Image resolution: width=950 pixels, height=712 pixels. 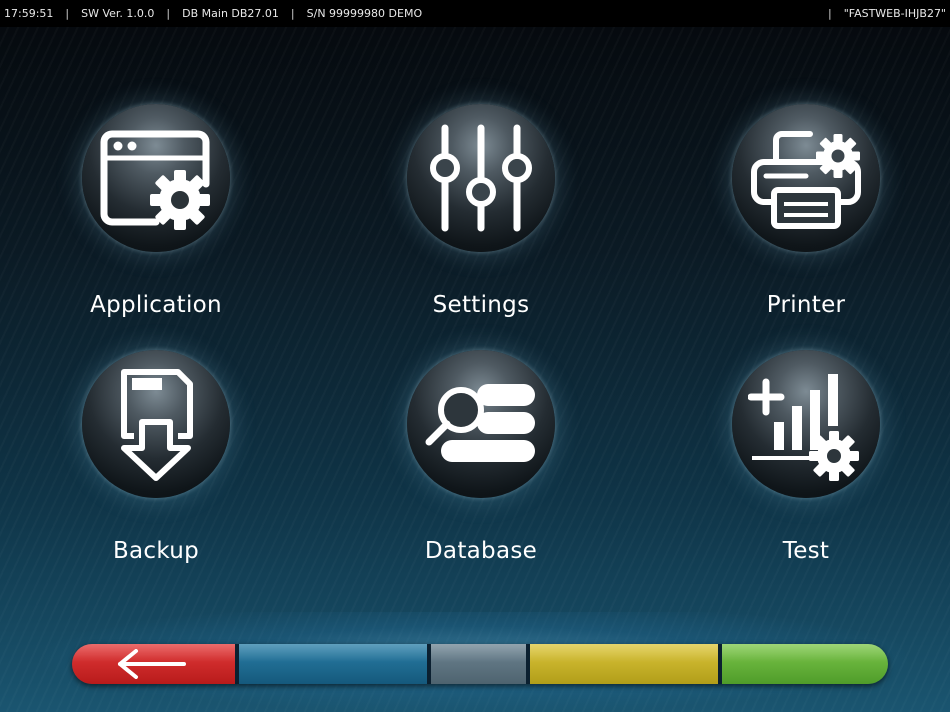 I want to click on sliders-icon, so click(x=481, y=178).